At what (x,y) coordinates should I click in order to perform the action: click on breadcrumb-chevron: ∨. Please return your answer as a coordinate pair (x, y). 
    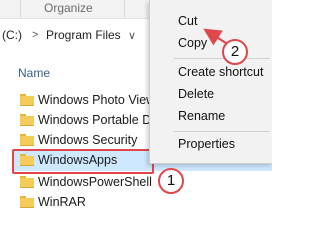
    Looking at the image, I should click on (132, 35).